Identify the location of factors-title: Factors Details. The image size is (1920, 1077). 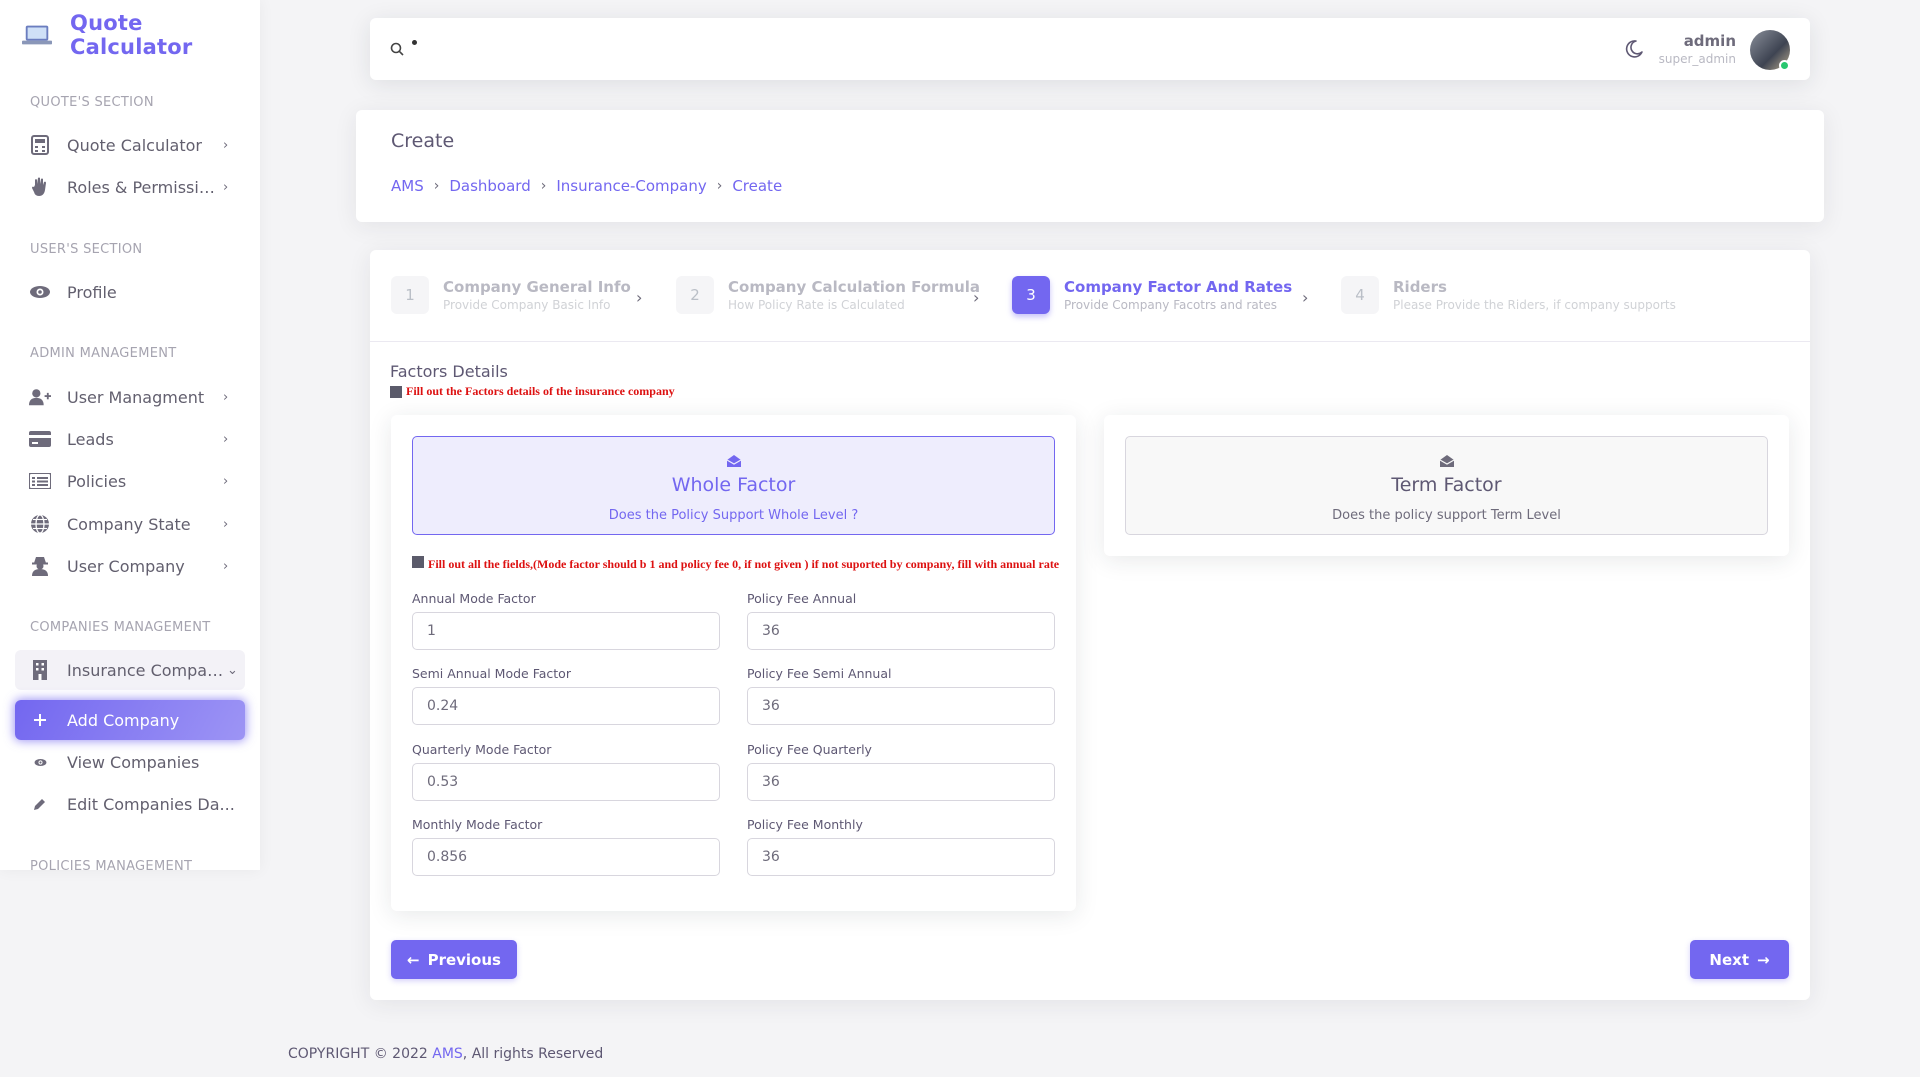
(449, 371).